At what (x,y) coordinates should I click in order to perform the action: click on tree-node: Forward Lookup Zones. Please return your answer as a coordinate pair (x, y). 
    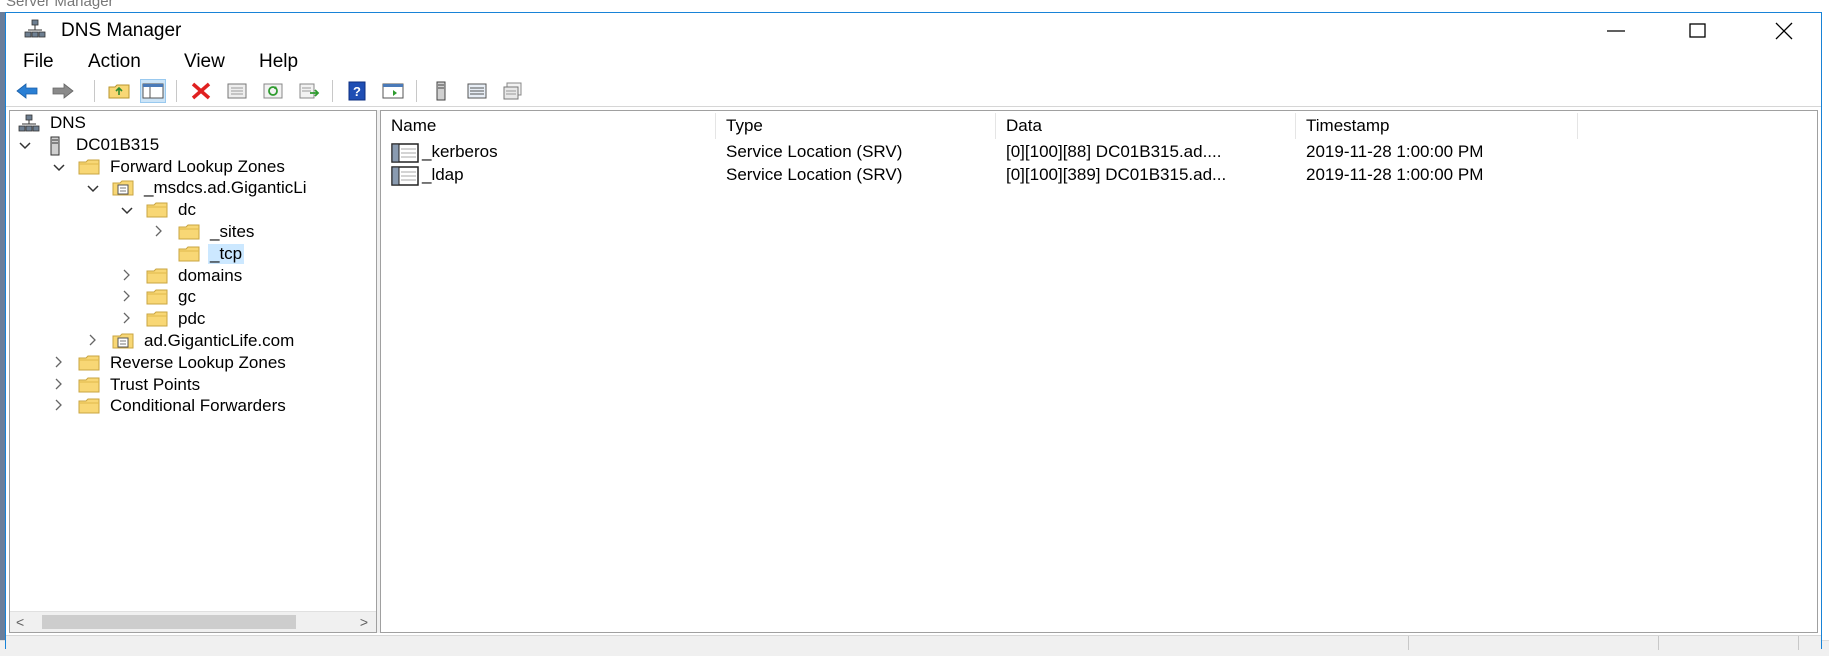
    Looking at the image, I should click on (168, 167).